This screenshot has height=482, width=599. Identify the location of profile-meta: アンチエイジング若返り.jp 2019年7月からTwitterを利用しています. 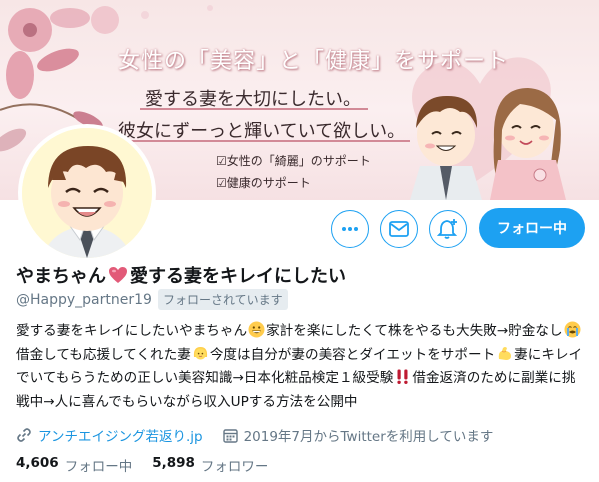
(254, 435).